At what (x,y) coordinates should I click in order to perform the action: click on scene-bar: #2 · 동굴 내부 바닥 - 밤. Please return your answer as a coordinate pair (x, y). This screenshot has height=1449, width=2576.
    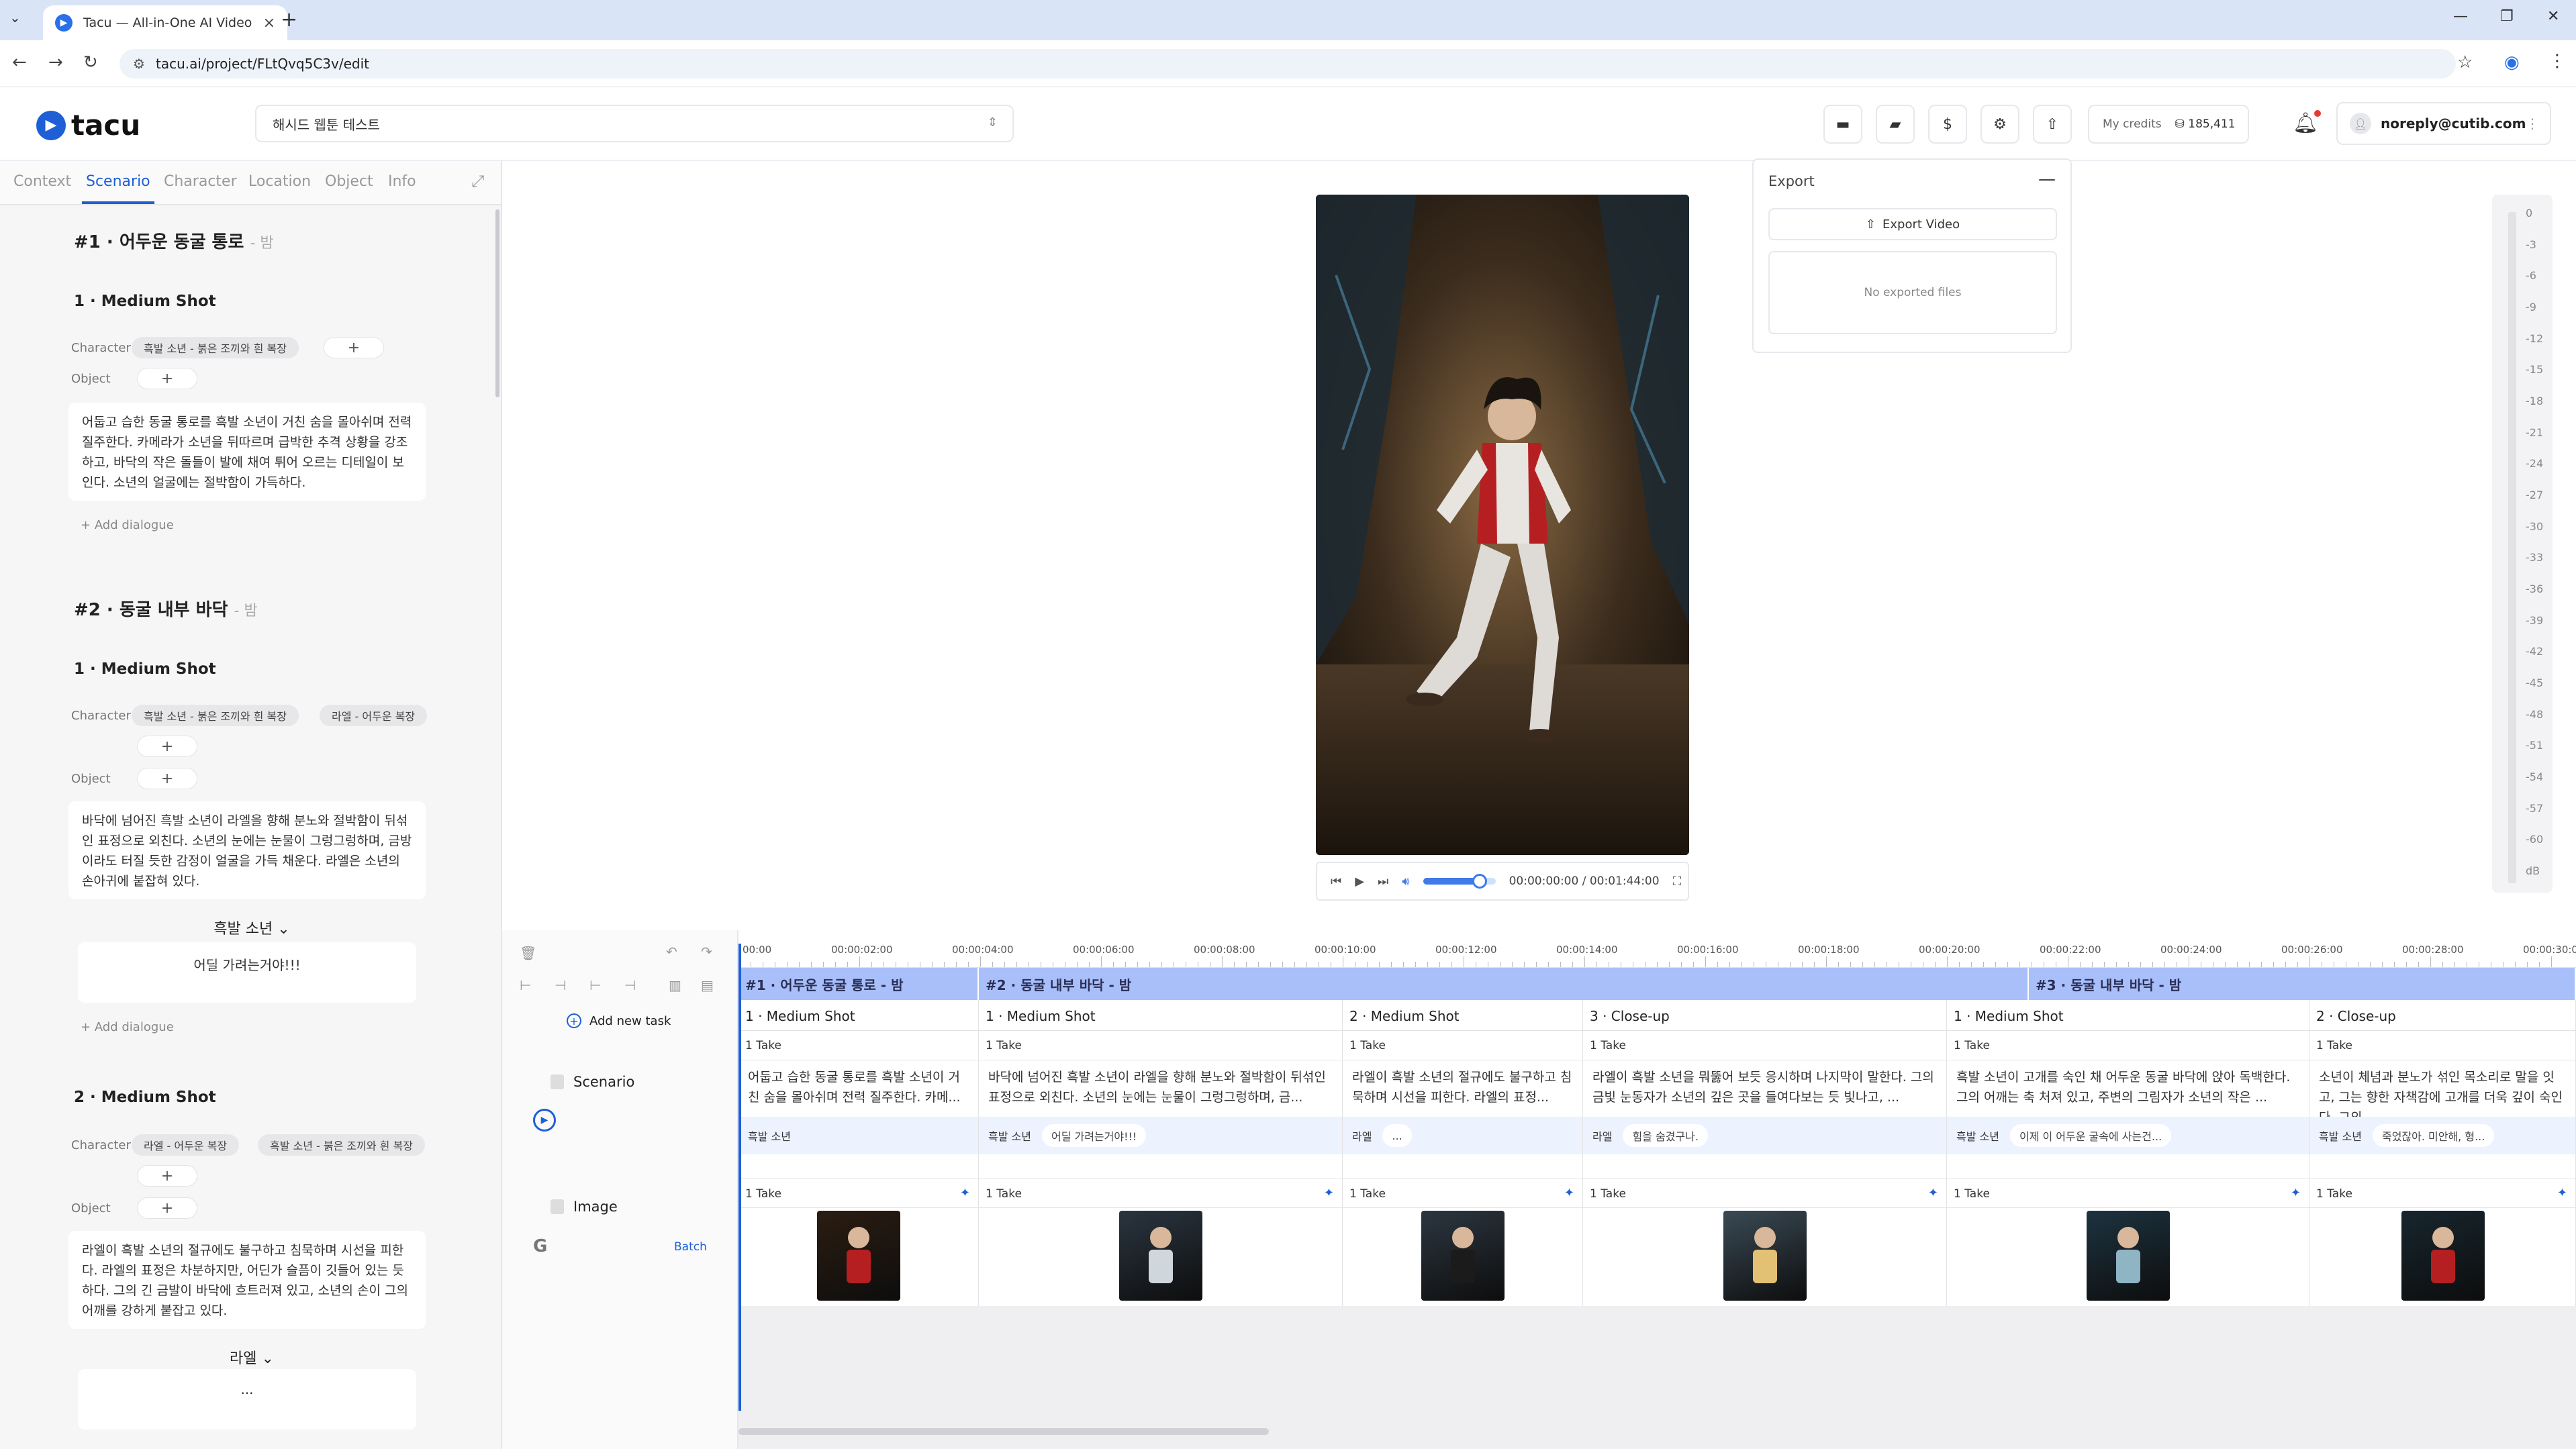
    Looking at the image, I should click on (1504, 984).